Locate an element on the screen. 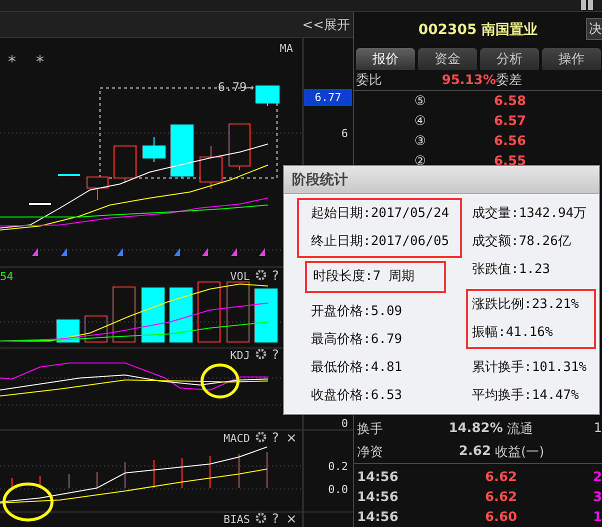 This screenshot has width=602, height=527. field-value: 1 is located at coordinates (598, 428).